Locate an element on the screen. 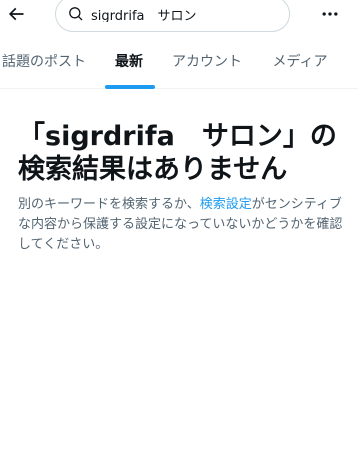  tab-people: アカウント is located at coordinates (207, 61).